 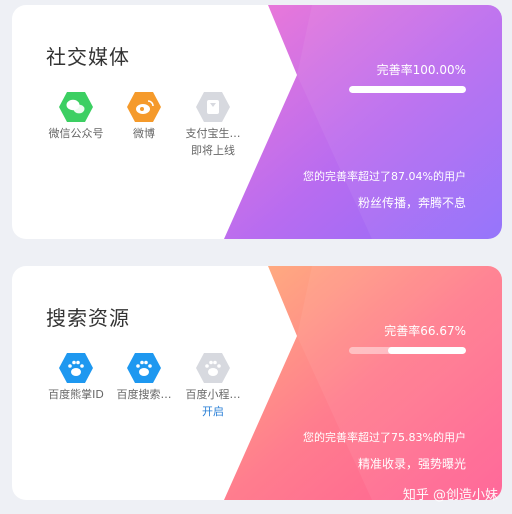 I want to click on channel-weibo: 微博, so click(x=144, y=116).